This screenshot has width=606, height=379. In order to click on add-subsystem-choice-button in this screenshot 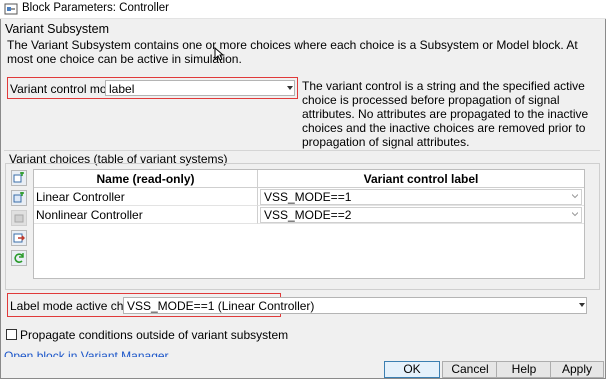, I will do `click(19, 178)`.